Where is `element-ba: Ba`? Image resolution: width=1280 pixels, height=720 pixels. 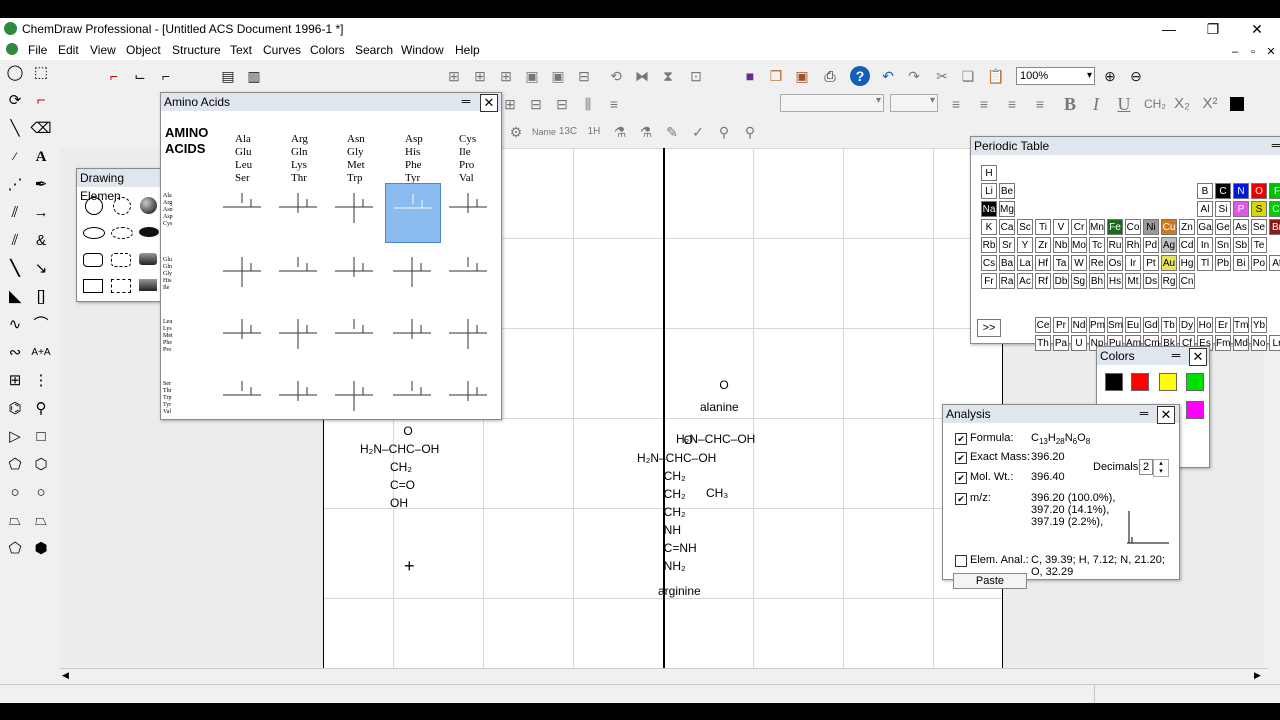
element-ba: Ba is located at coordinates (1007, 263).